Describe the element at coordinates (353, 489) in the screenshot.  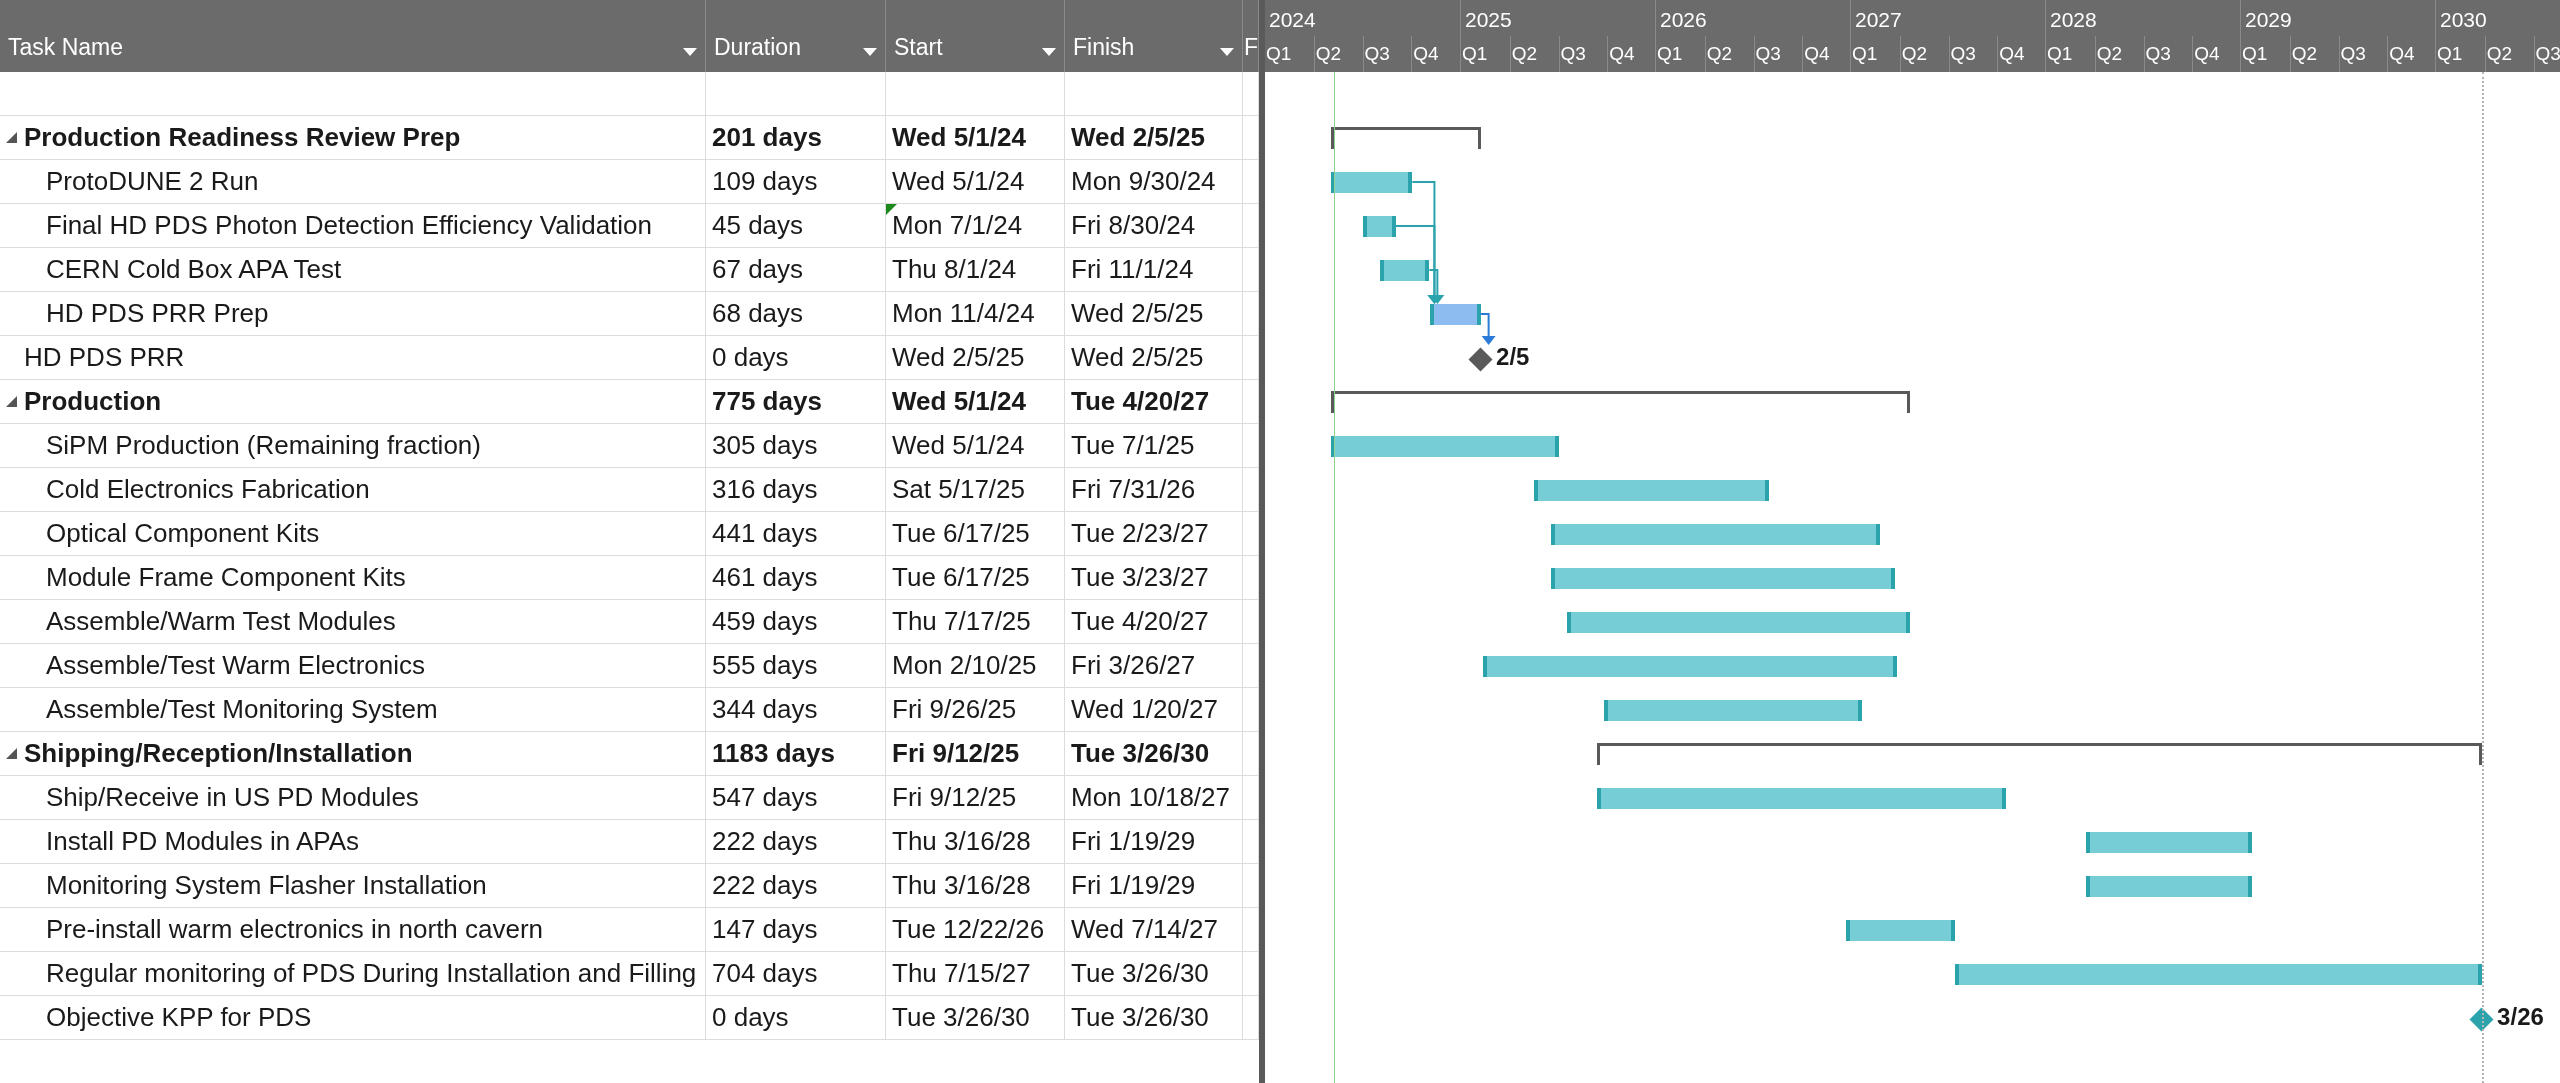
I see `task-name: Cold Electronics Fabrication` at that location.